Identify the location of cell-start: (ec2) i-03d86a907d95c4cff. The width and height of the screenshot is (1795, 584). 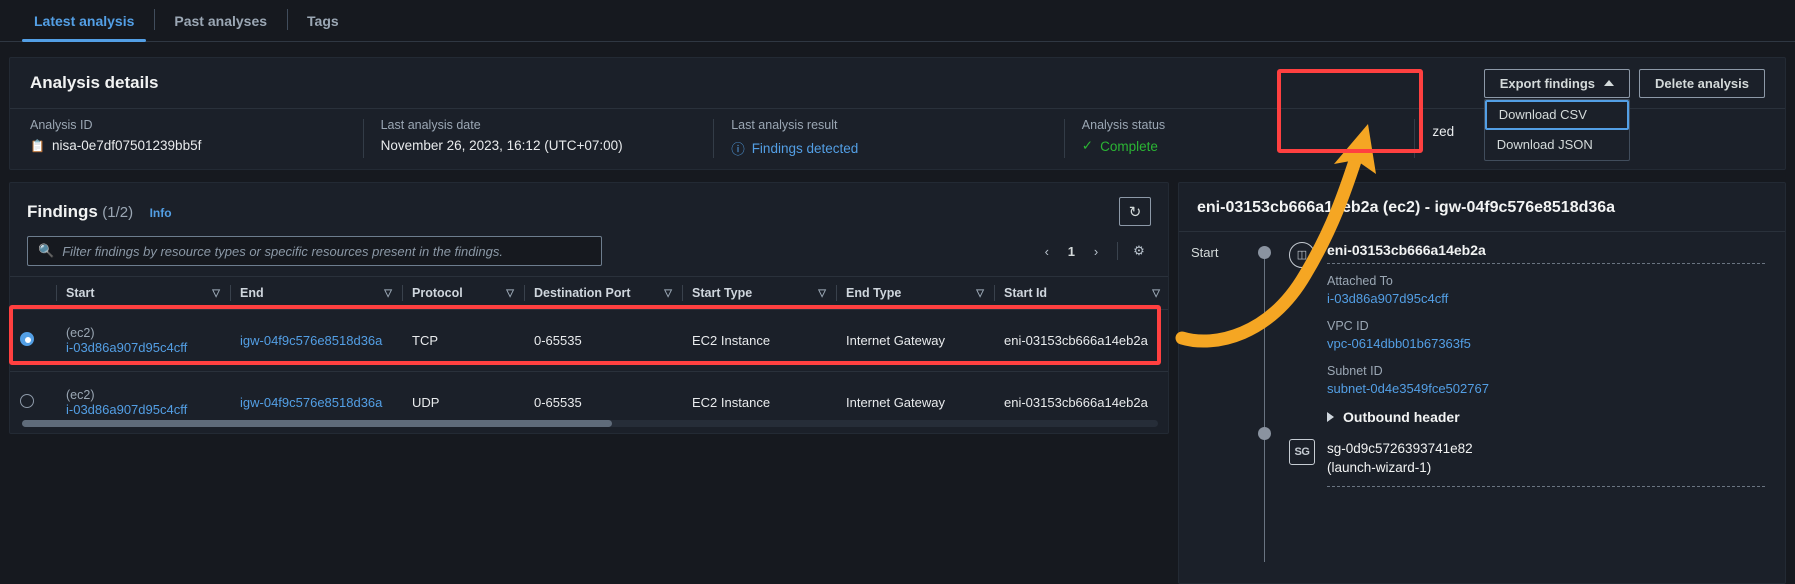
(143, 340).